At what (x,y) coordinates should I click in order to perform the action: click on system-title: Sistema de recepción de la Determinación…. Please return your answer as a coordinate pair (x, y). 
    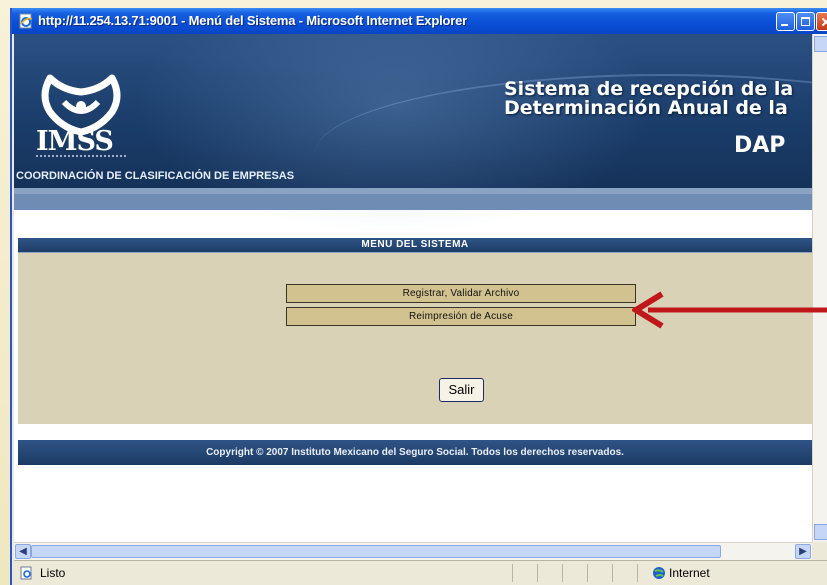
    Looking at the image, I should click on (648, 99).